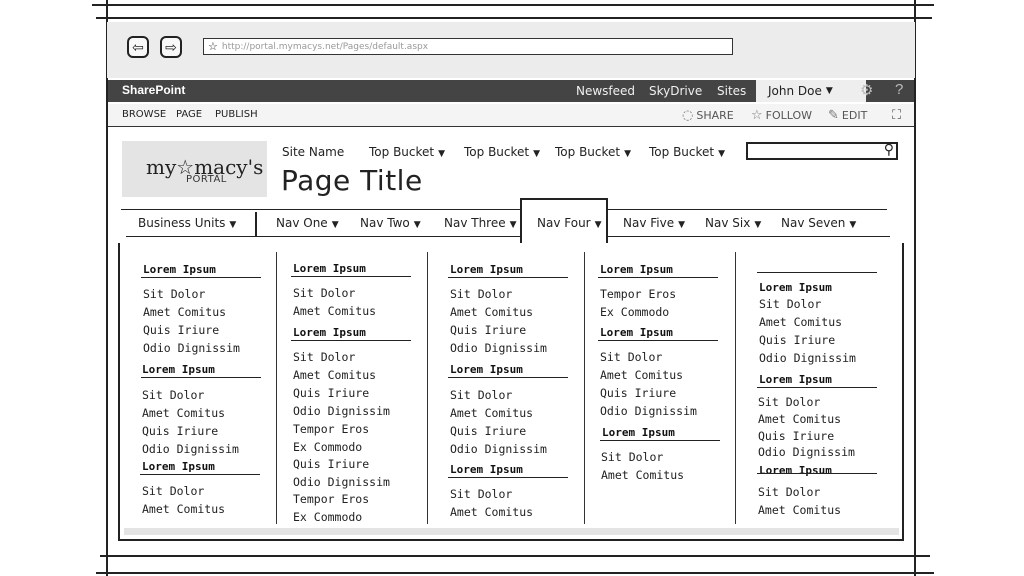 The width and height of the screenshot is (1024, 576). What do you see at coordinates (605, 91) in the screenshot?
I see `suite-link-newsfeed: Newsfeed` at bounding box center [605, 91].